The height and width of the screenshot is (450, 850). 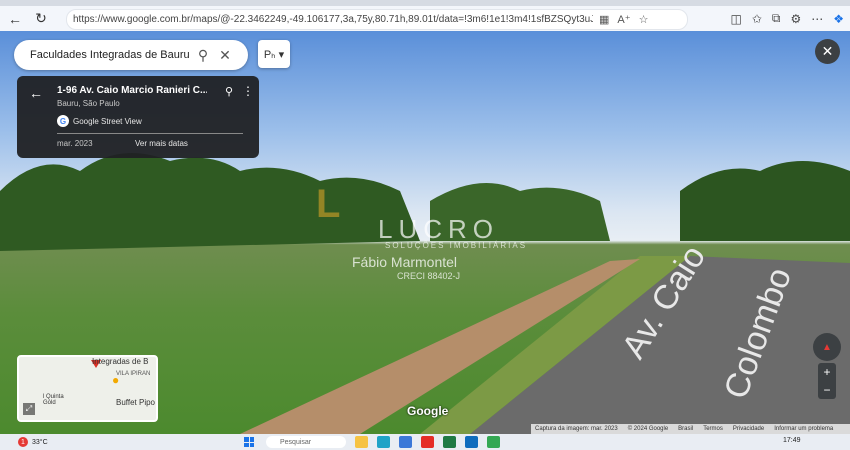 What do you see at coordinates (648, 429) in the screenshot?
I see `footer-copyright: © 2024 Google` at bounding box center [648, 429].